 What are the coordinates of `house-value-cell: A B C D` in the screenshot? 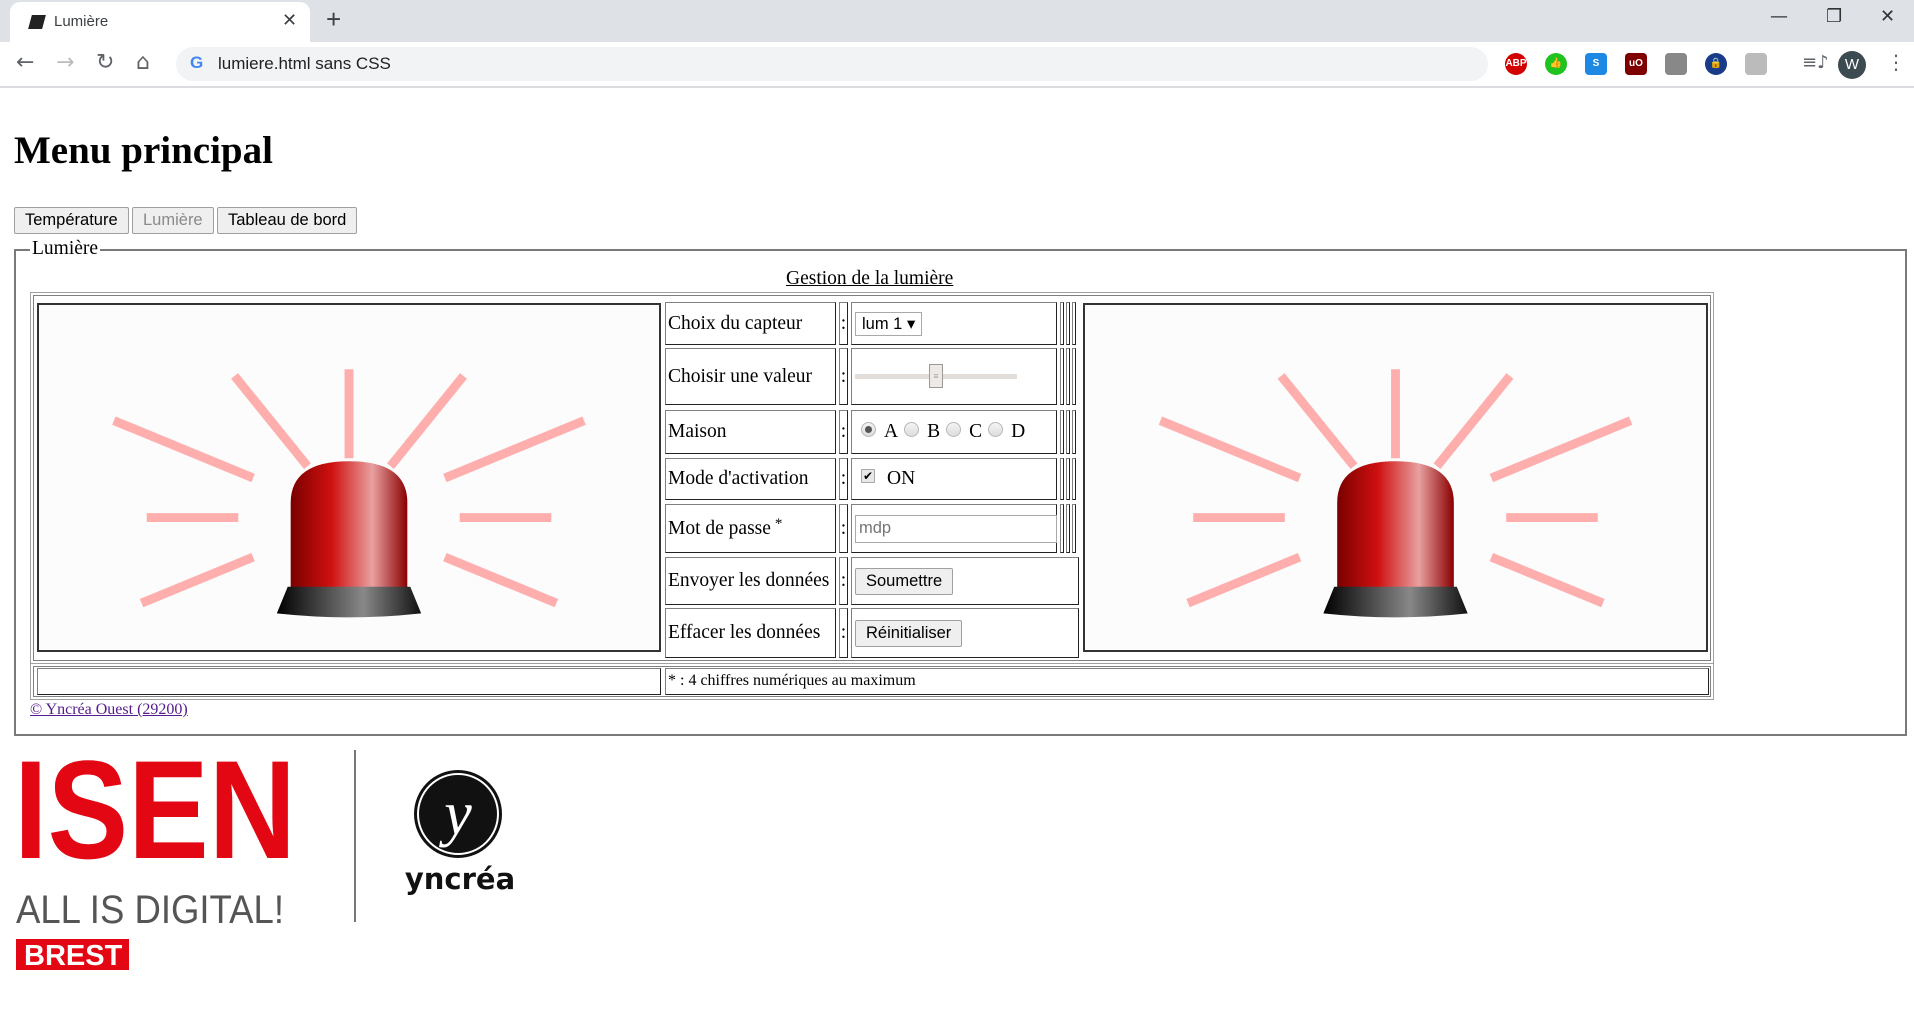 It's located at (954, 432).